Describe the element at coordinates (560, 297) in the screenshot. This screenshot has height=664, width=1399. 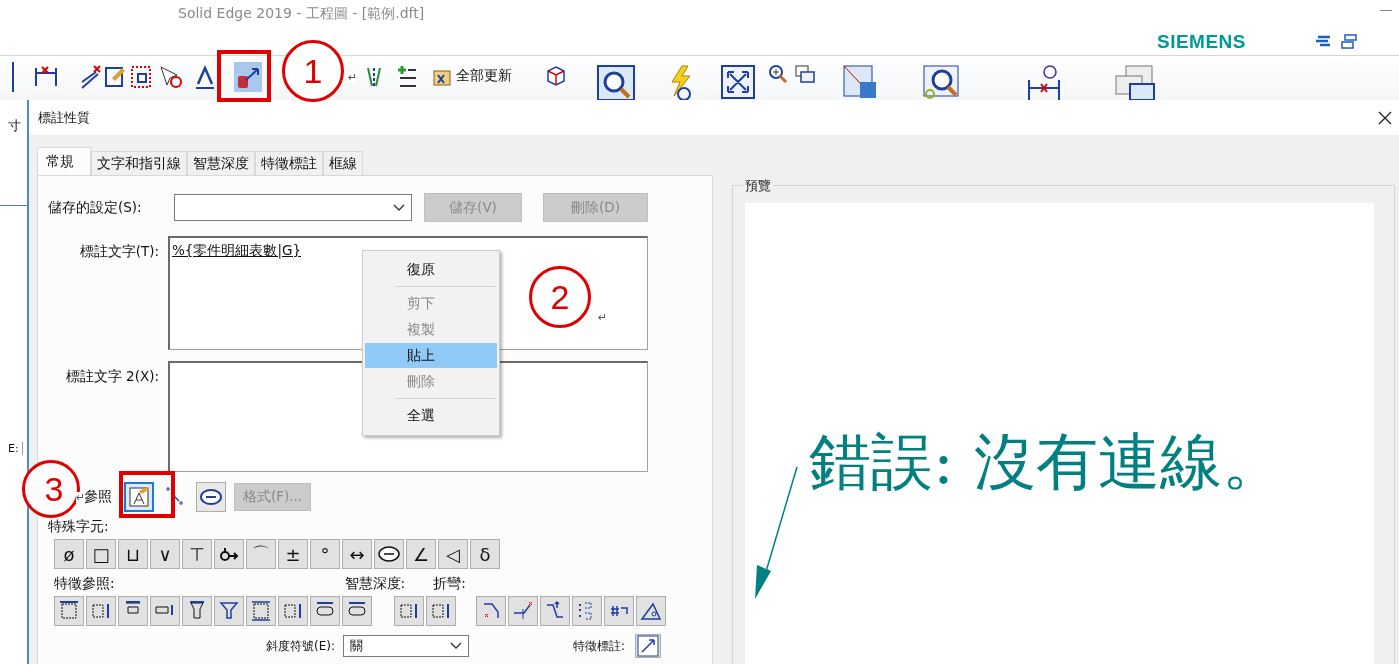
I see `step-number: 2` at that location.